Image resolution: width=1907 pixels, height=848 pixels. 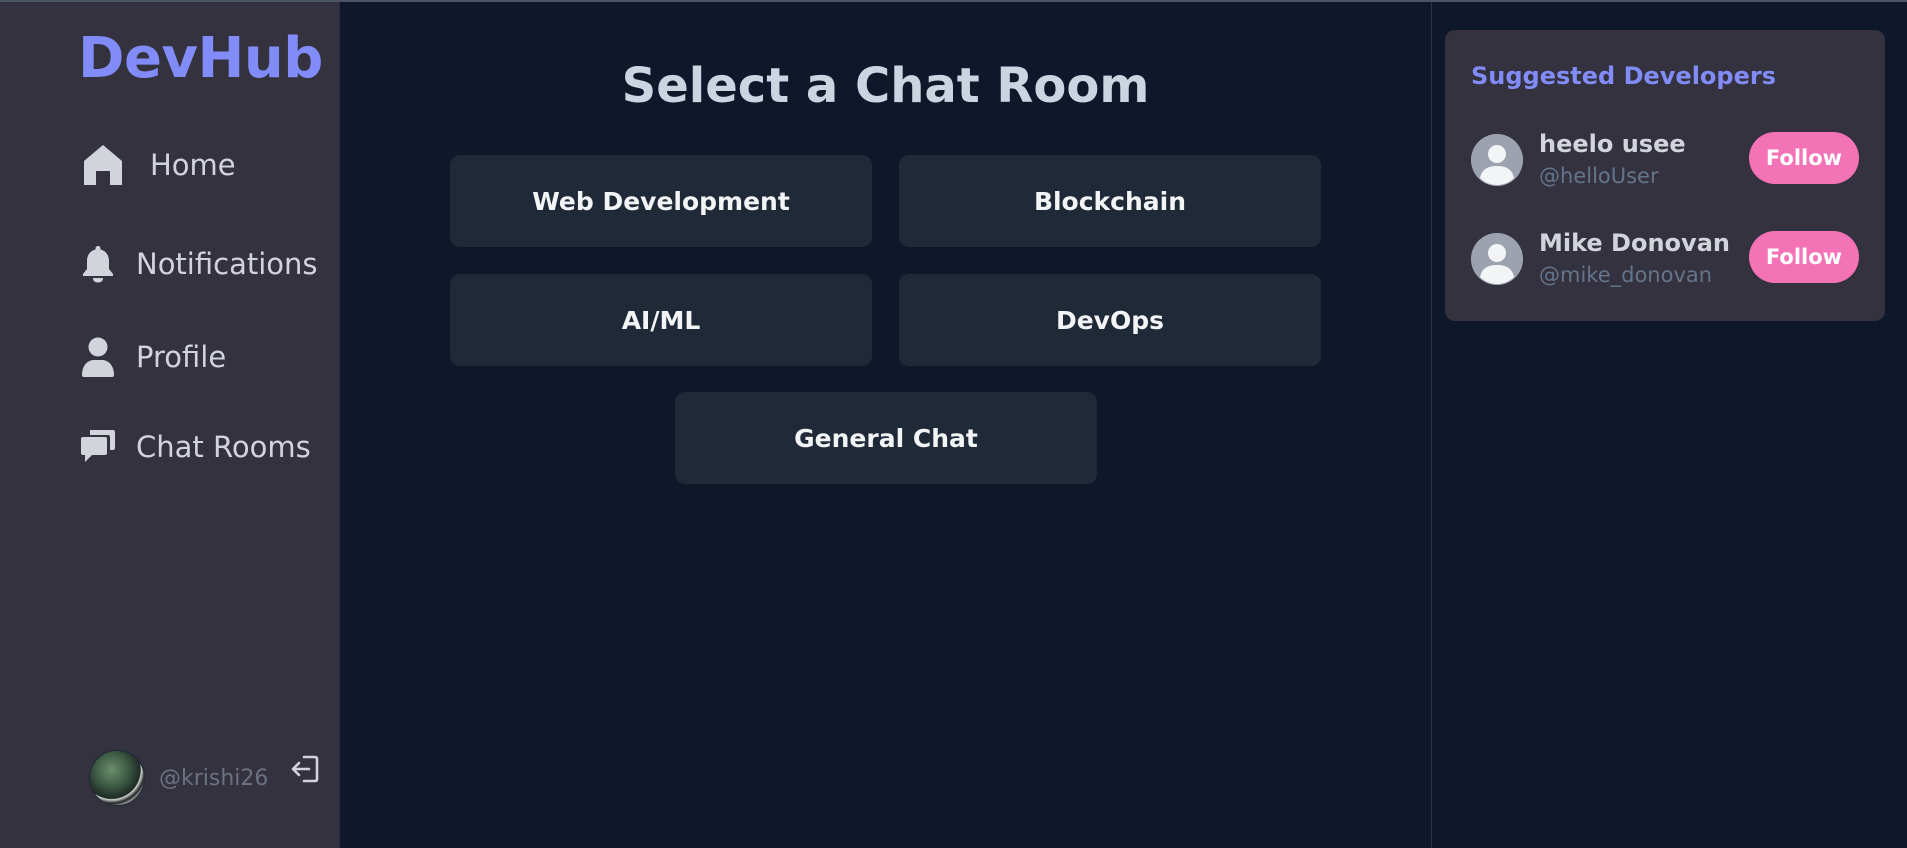 I want to click on current-user: @krishi26, so click(x=178, y=778).